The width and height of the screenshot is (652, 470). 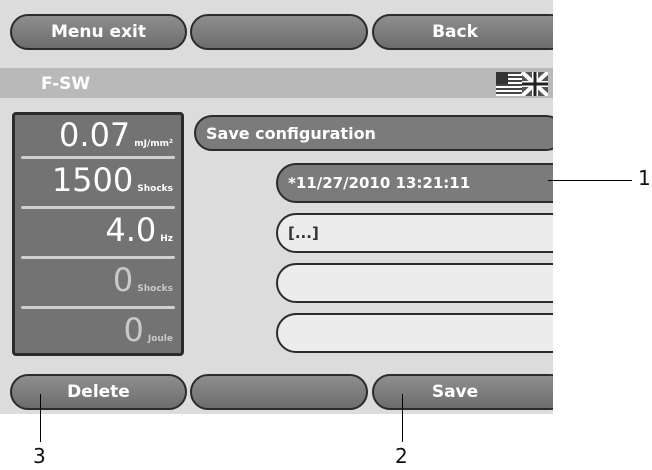 What do you see at coordinates (644, 178) in the screenshot?
I see `callout-number-1: 1` at bounding box center [644, 178].